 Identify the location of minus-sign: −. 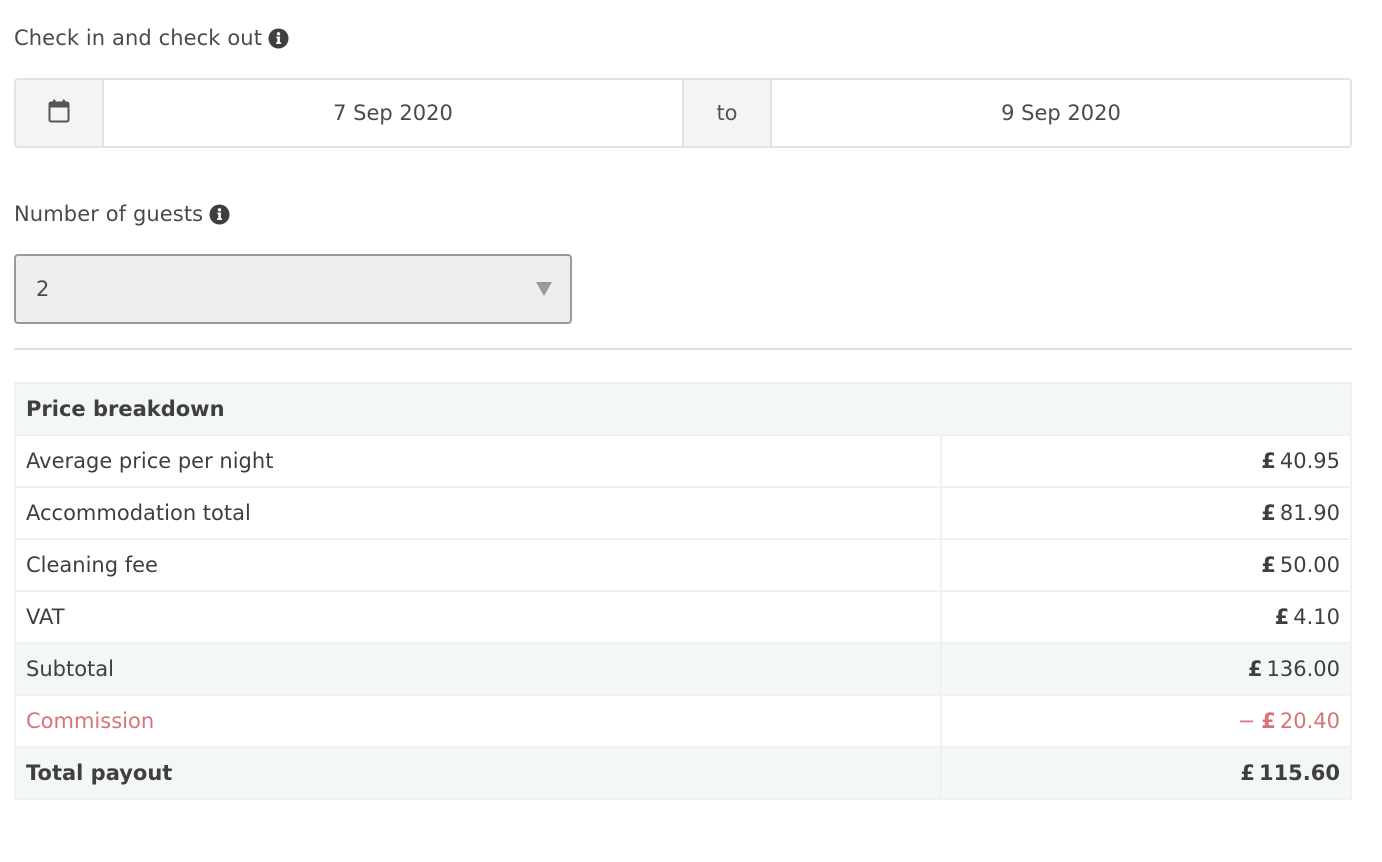
(1246, 721).